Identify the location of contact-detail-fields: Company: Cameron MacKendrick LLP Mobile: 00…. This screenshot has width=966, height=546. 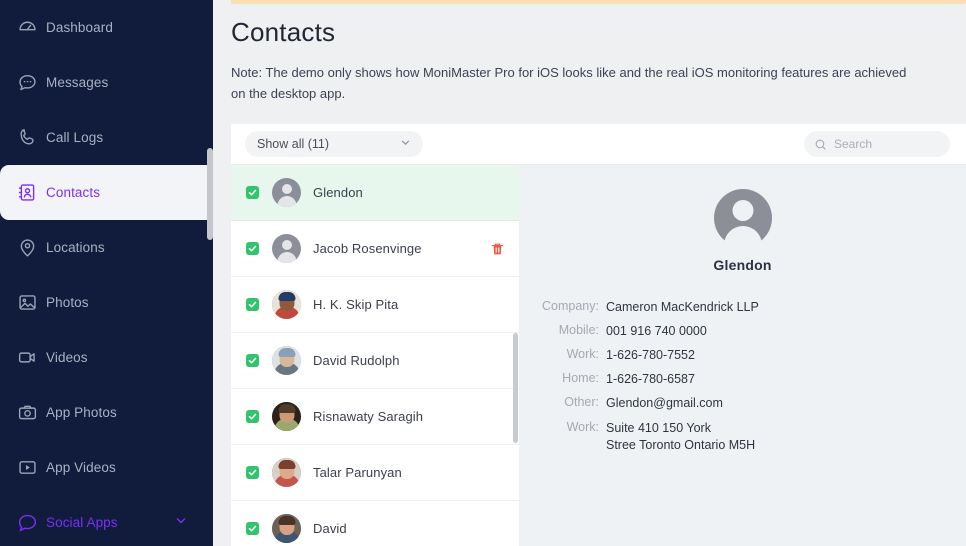
(742, 376).